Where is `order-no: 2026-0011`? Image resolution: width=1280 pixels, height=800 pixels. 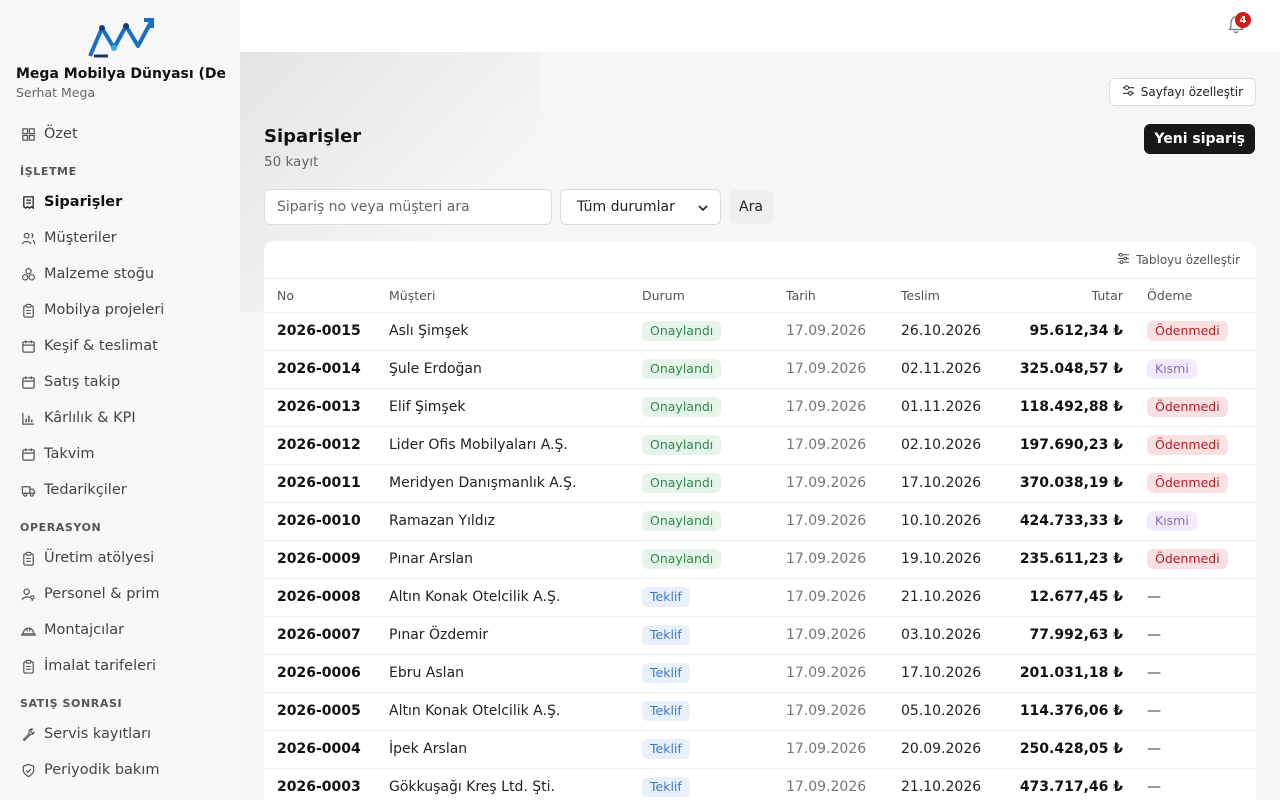
order-no: 2026-0011 is located at coordinates (326, 483).